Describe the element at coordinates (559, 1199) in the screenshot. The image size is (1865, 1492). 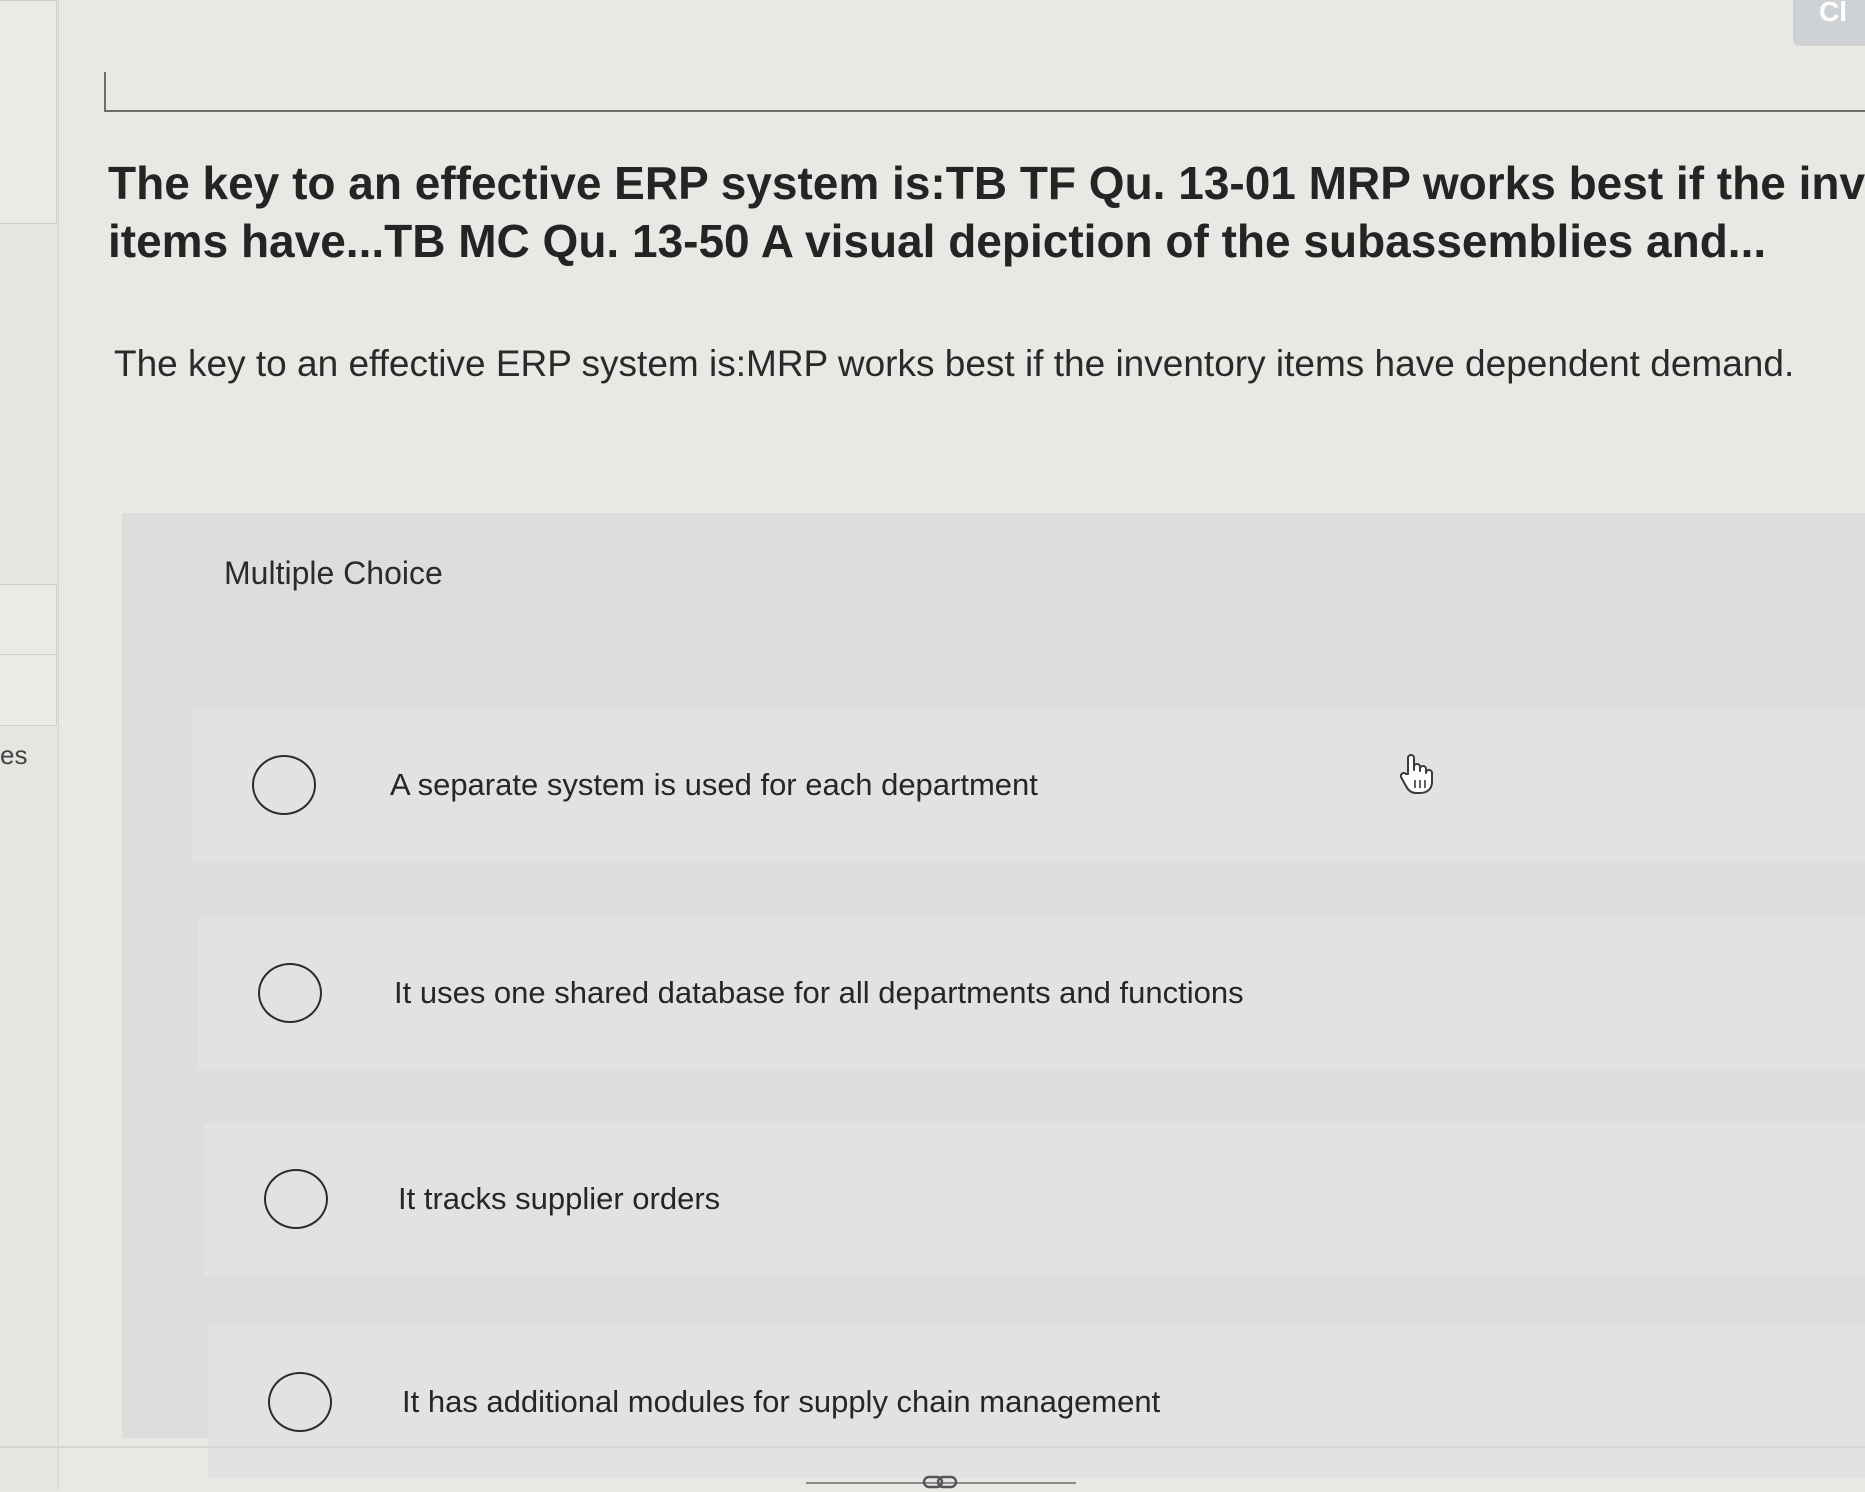
I see `choice-option-label: It tracks supplier orders` at that location.